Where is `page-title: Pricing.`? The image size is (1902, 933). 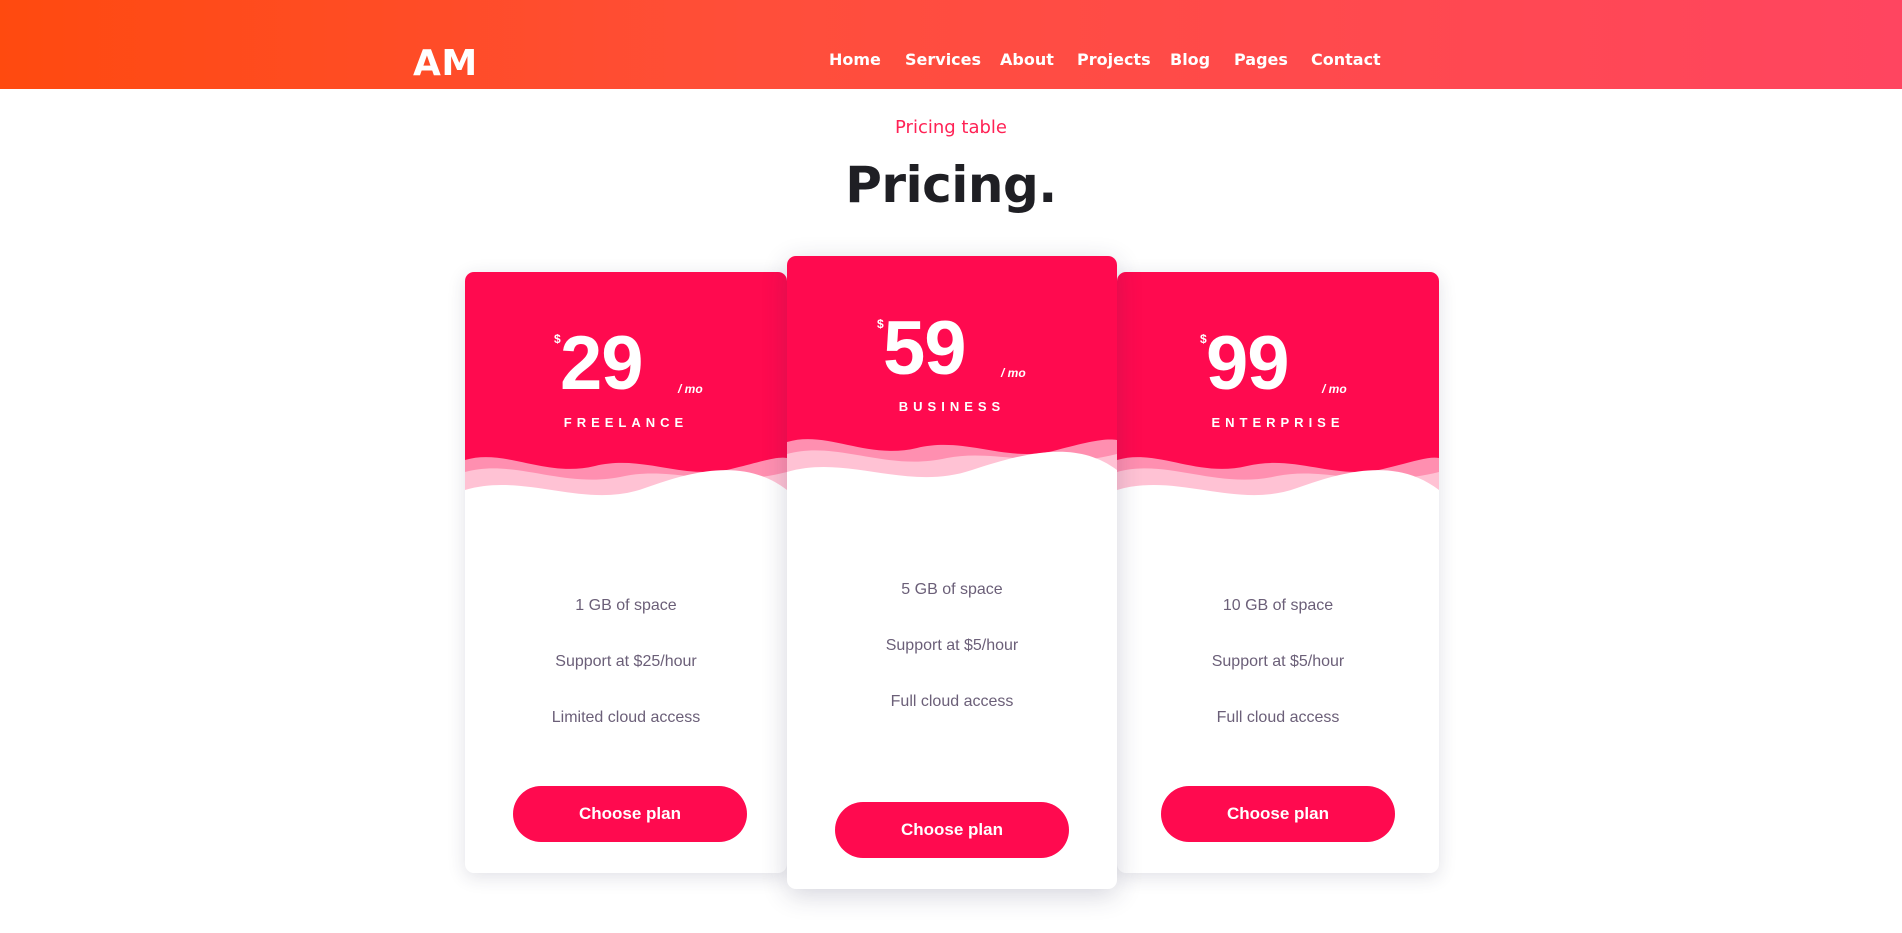 page-title: Pricing. is located at coordinates (951, 185).